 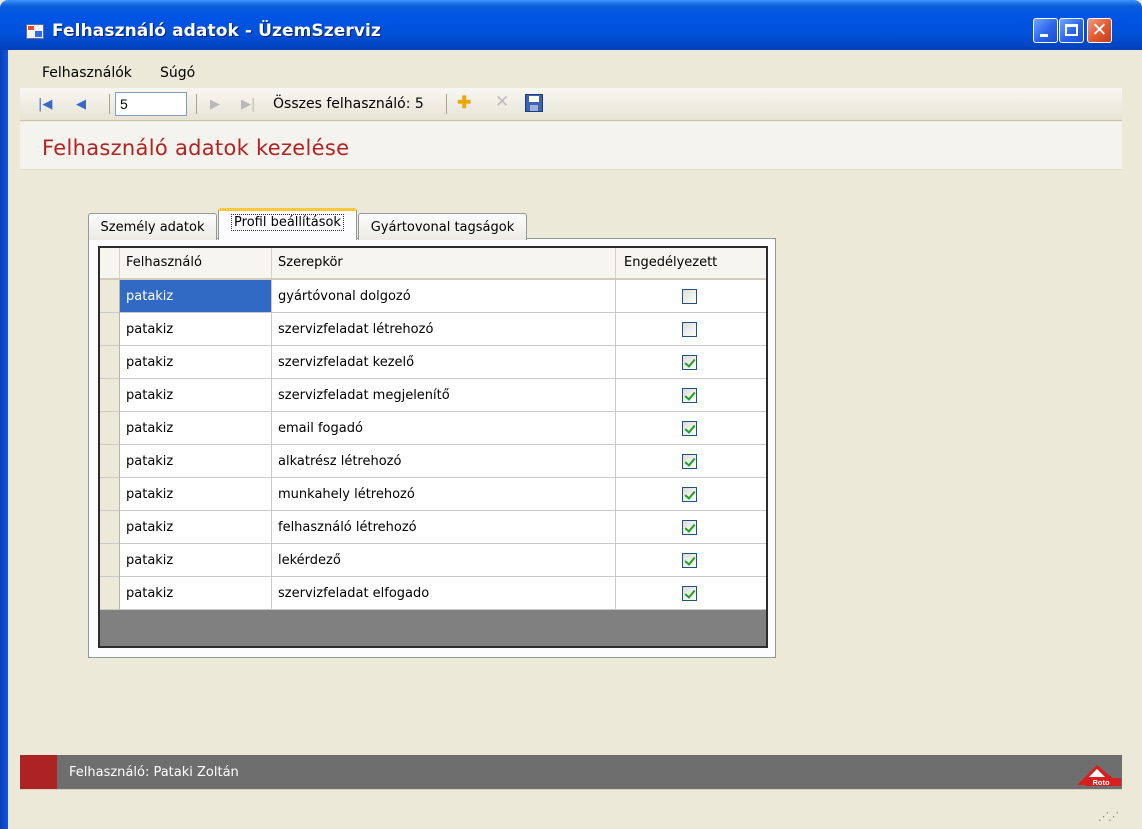 I want to click on cell-role: lekérdező, so click(x=444, y=560).